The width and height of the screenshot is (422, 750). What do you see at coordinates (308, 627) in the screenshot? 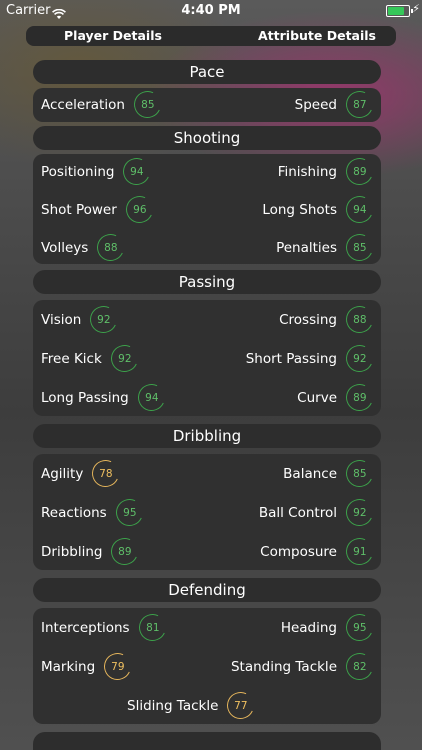
I see `attribute-label: Heading` at bounding box center [308, 627].